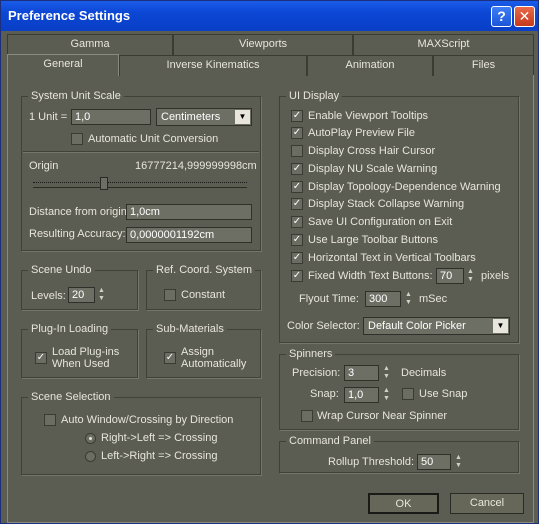 This screenshot has height=524, width=539. What do you see at coordinates (189, 212) in the screenshot?
I see `distance-field: 1,0cm` at bounding box center [189, 212].